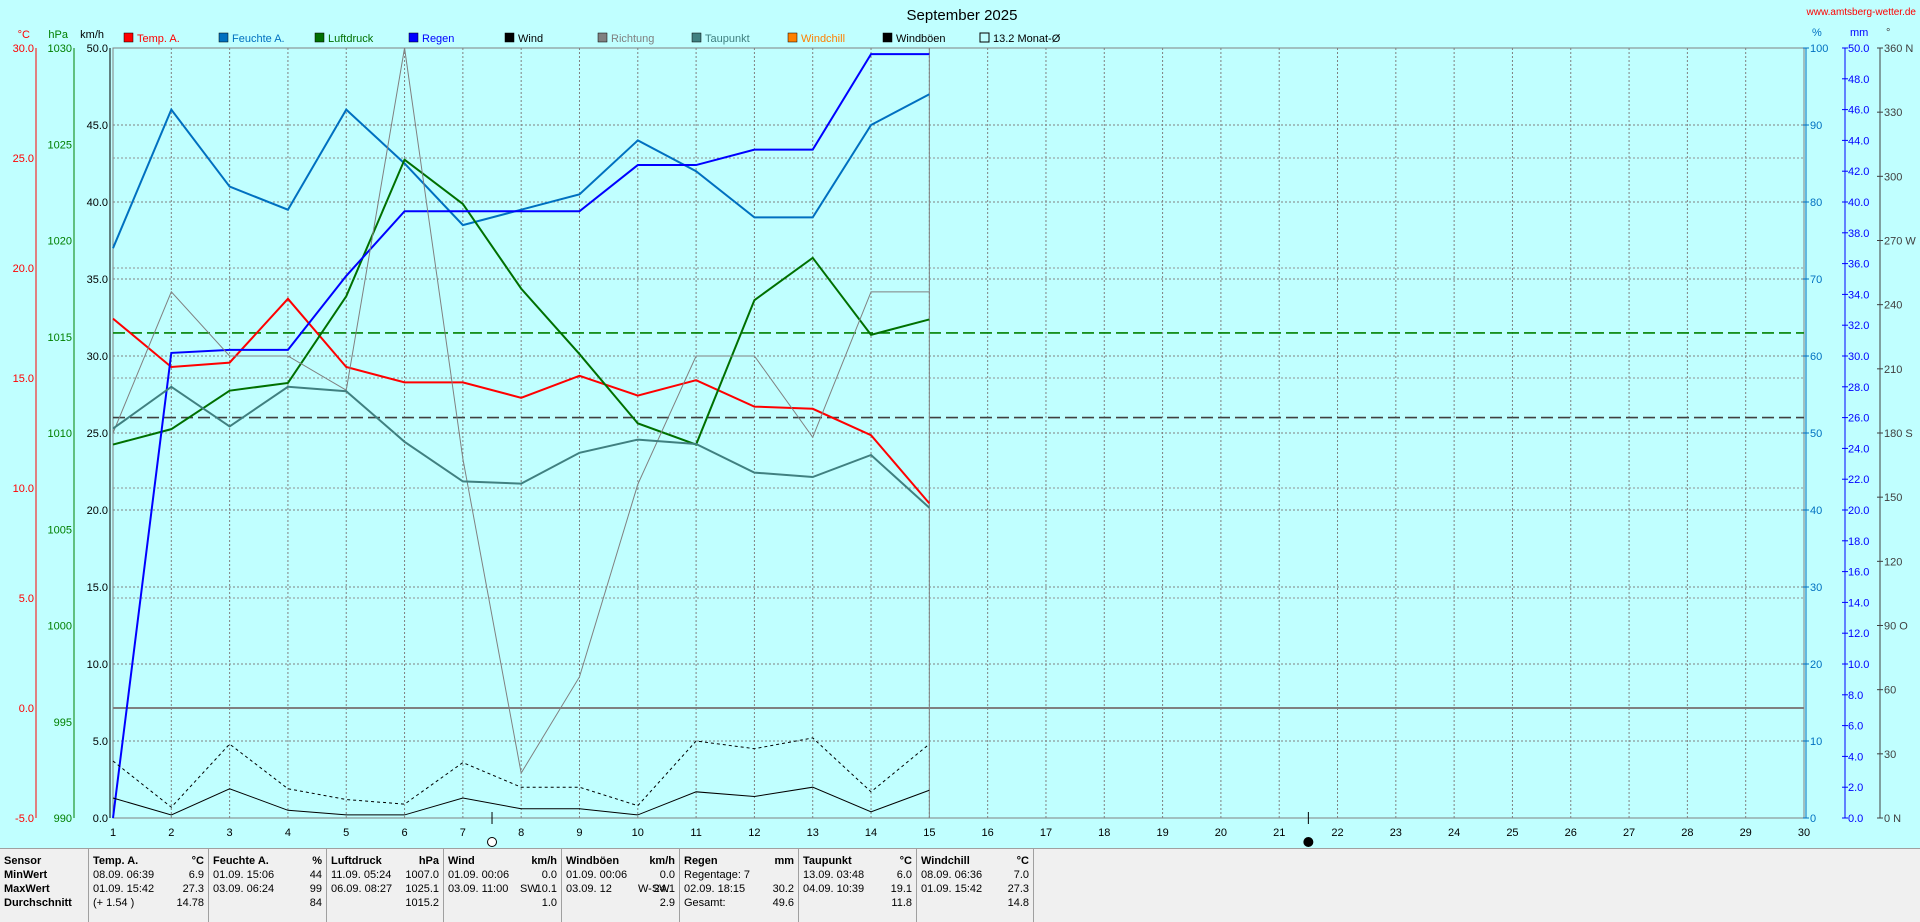 This screenshot has height=922, width=1920. Describe the element at coordinates (715, 889) in the screenshot. I see `stats-cell-left: 02.09. 18:15` at that location.